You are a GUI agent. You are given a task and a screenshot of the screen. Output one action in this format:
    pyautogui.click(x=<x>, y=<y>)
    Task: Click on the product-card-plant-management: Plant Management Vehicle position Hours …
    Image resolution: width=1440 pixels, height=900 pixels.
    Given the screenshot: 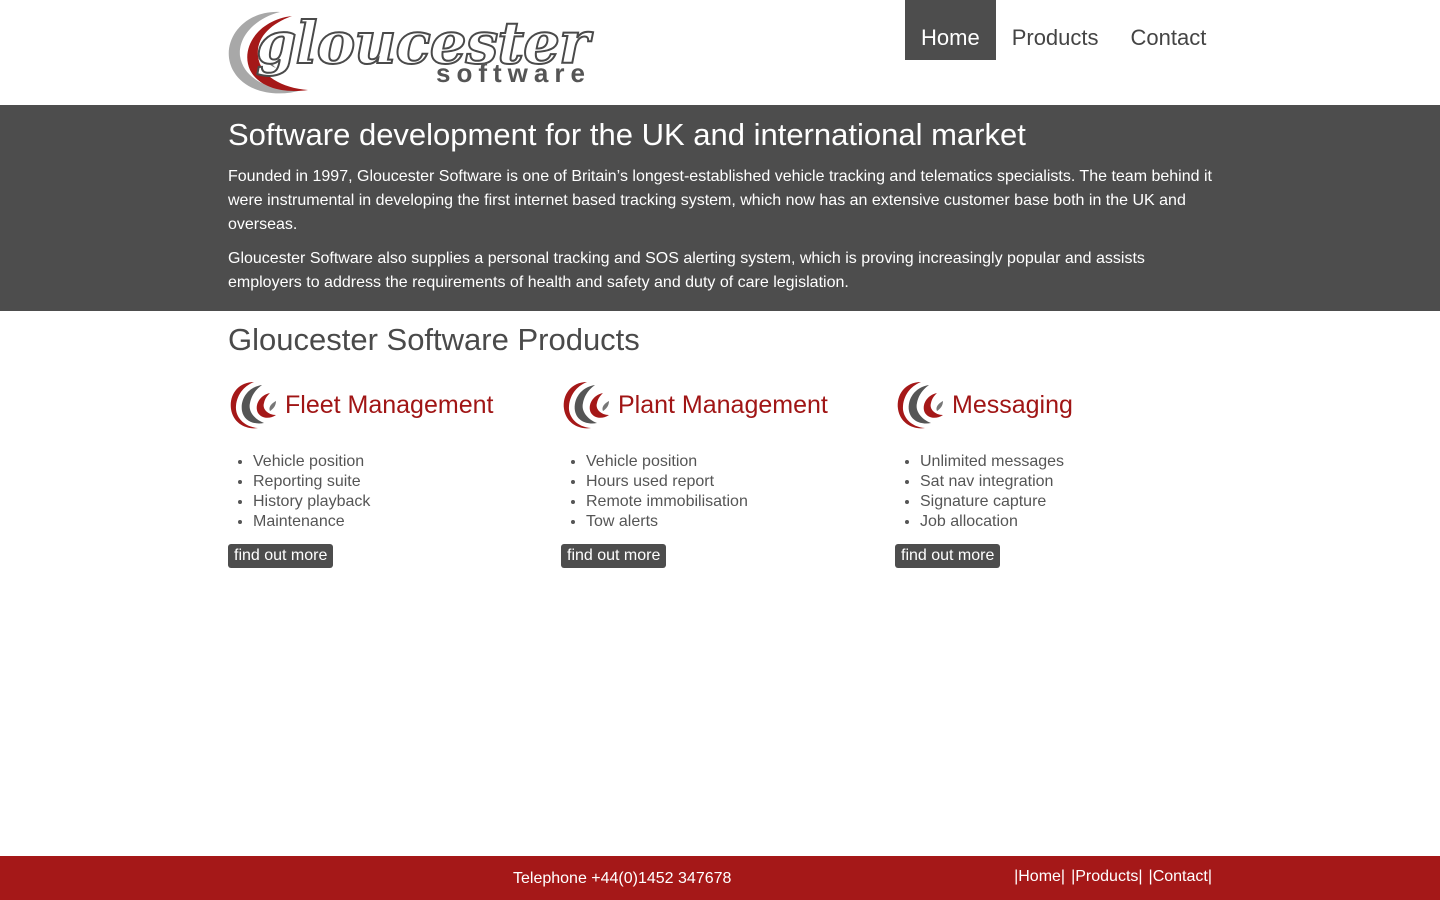 What is the action you would take?
    pyautogui.click(x=721, y=473)
    